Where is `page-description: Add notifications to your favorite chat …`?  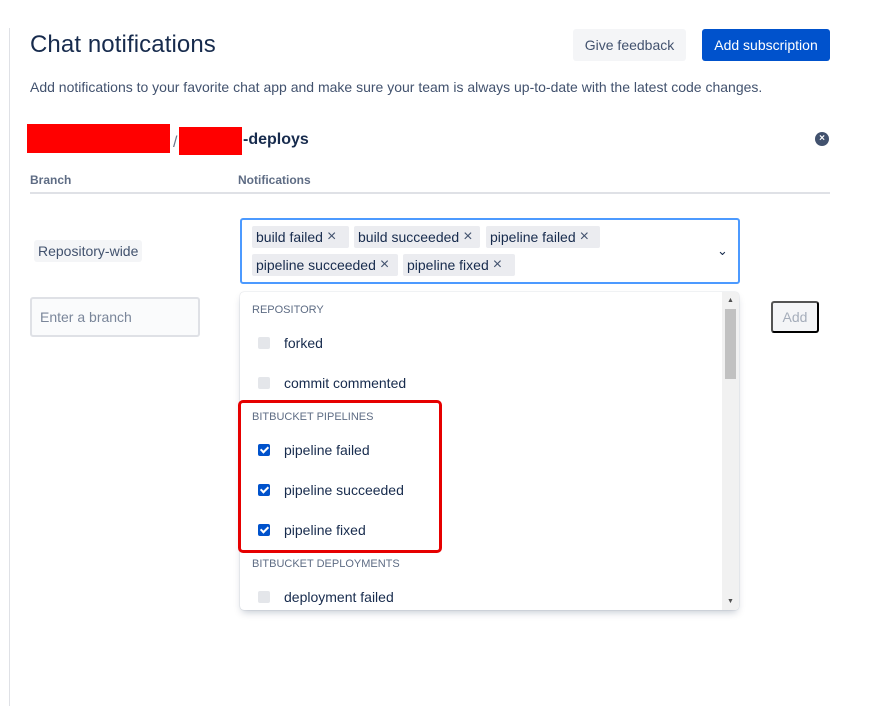 page-description: Add notifications to your favorite chat … is located at coordinates (396, 87).